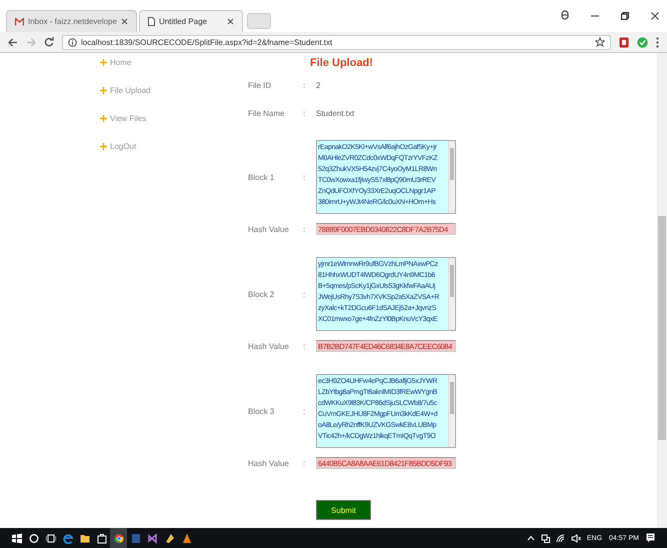 Image resolution: width=667 pixels, height=548 pixels. What do you see at coordinates (565, 15) in the screenshot?
I see `account-icon` at bounding box center [565, 15].